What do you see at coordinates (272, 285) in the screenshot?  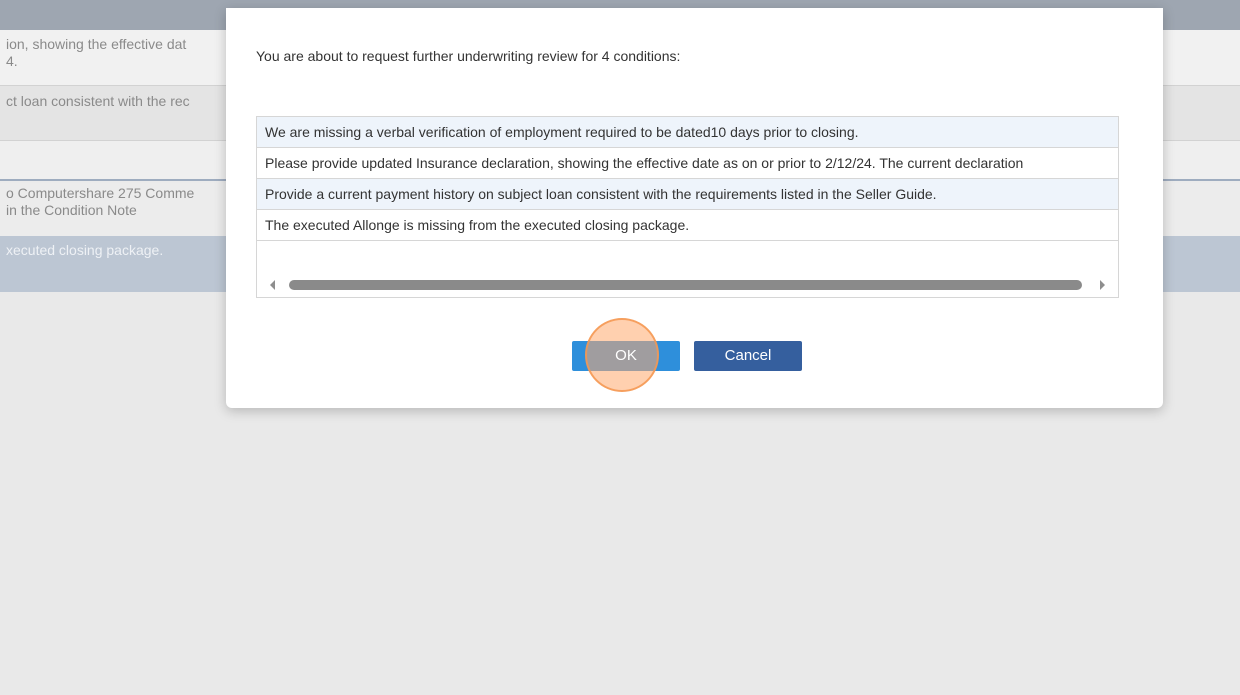 I see `scroll-left-arrow-icon` at bounding box center [272, 285].